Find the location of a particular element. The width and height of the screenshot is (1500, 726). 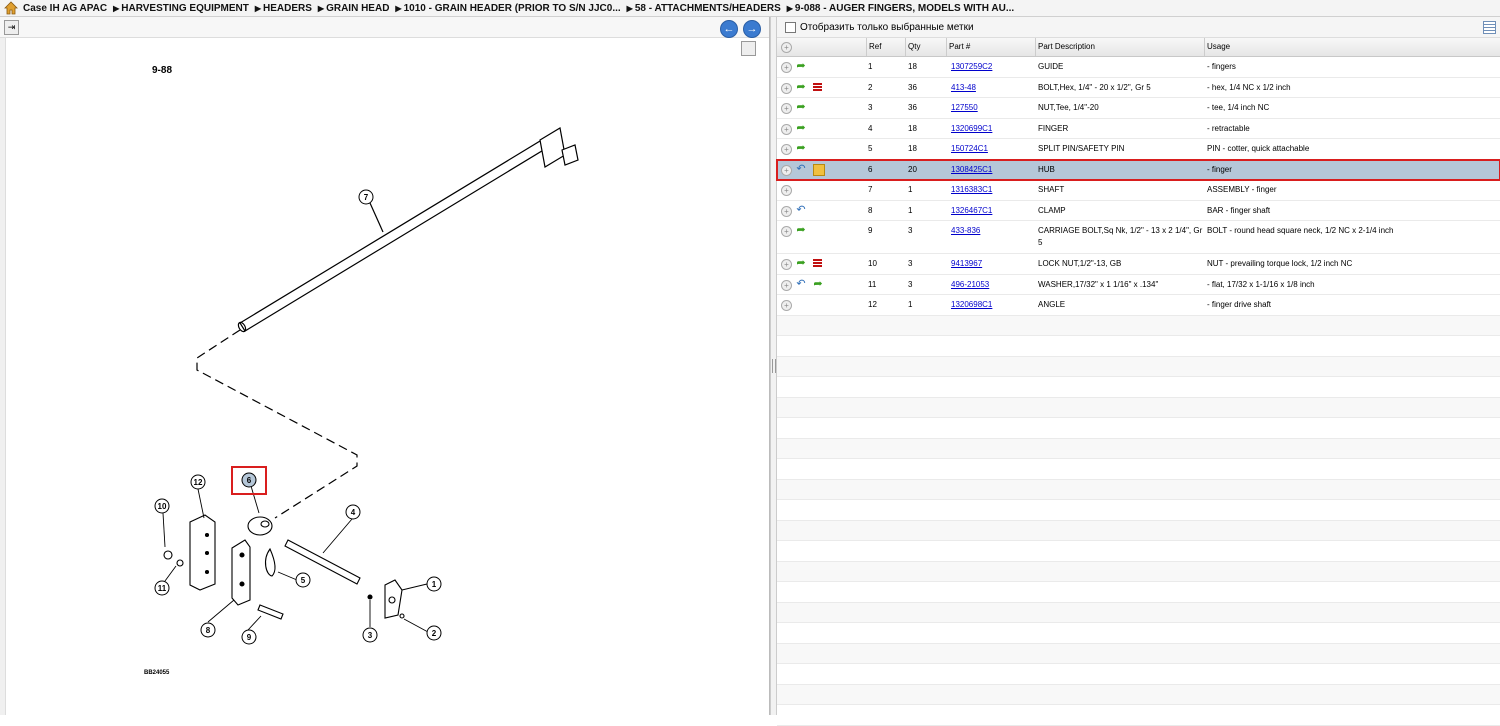

callout-2: 2 is located at coordinates (434, 633).